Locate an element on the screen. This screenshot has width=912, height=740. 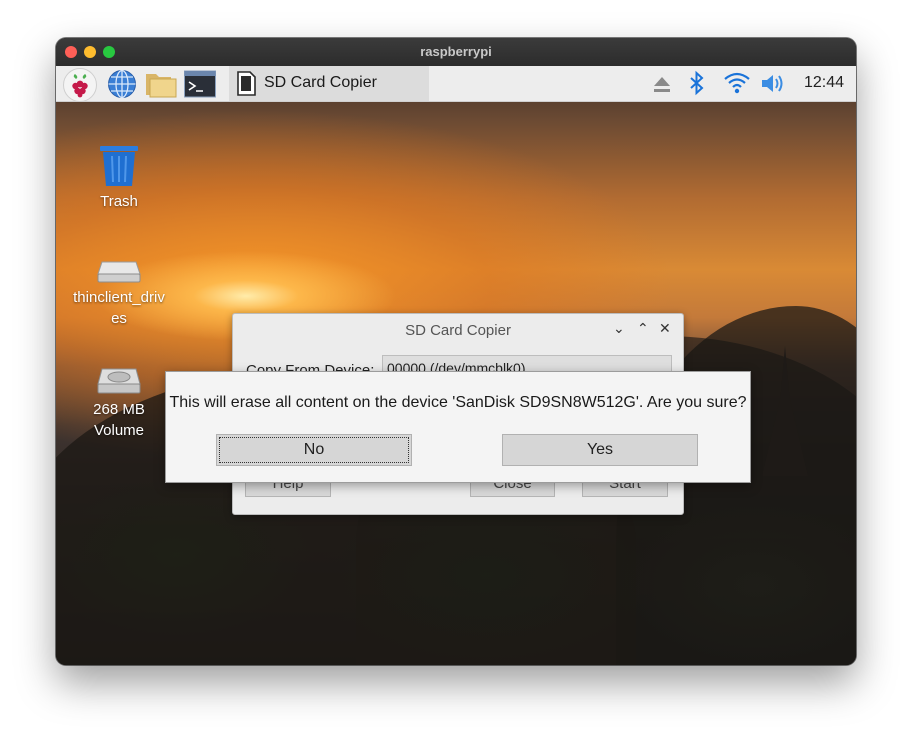
mac-titlebar: raspberrypi is located at coordinates (456, 52).